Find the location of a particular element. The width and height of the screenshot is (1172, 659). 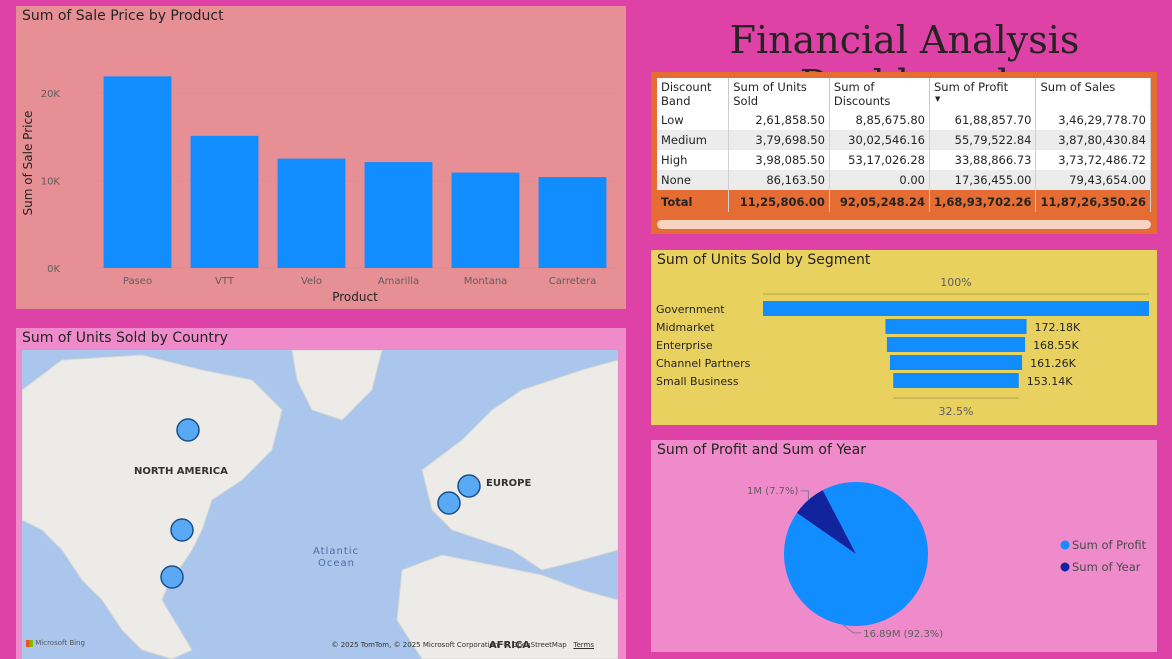

europe-landmass is located at coordinates (519, 465).